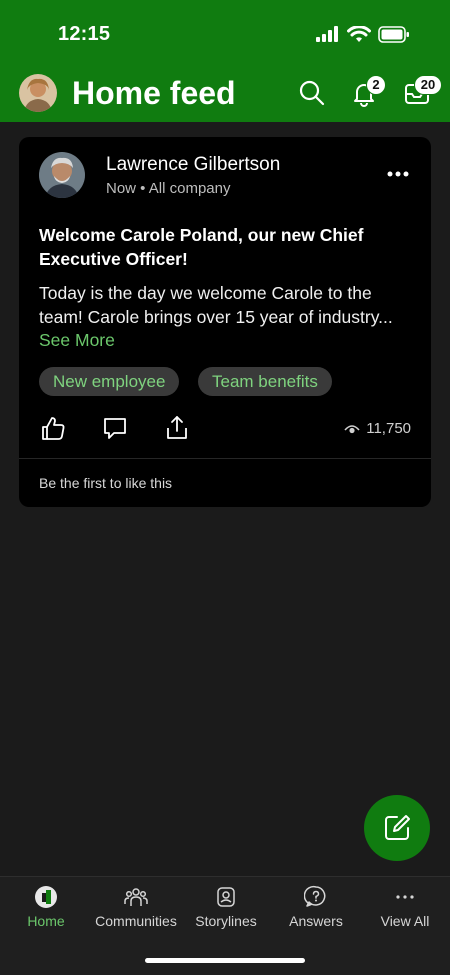 The image size is (450, 975). What do you see at coordinates (136, 908) in the screenshot?
I see `tab-communities: Communities` at bounding box center [136, 908].